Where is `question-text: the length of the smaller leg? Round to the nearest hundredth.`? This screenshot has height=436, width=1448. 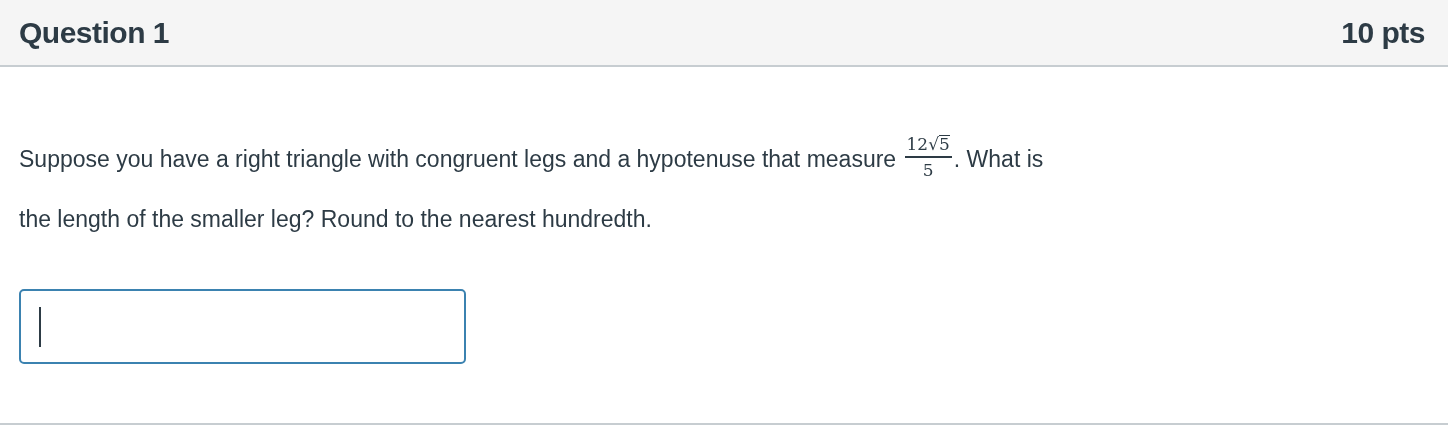 question-text: the length of the smaller leg? Round to the nearest hundredth. is located at coordinates (335, 219).